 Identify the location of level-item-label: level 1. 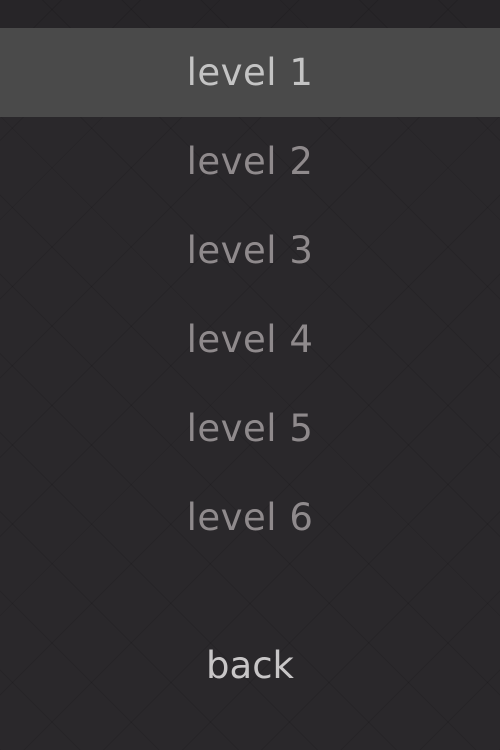
(250, 72).